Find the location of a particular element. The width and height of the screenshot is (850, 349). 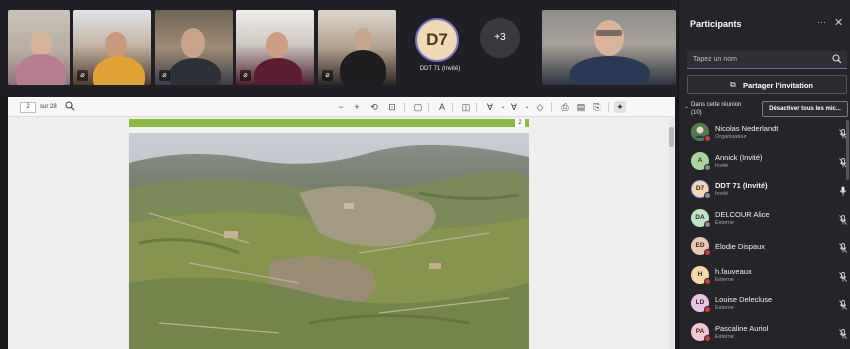

read-aloud-icon: A is located at coordinates (442, 107).